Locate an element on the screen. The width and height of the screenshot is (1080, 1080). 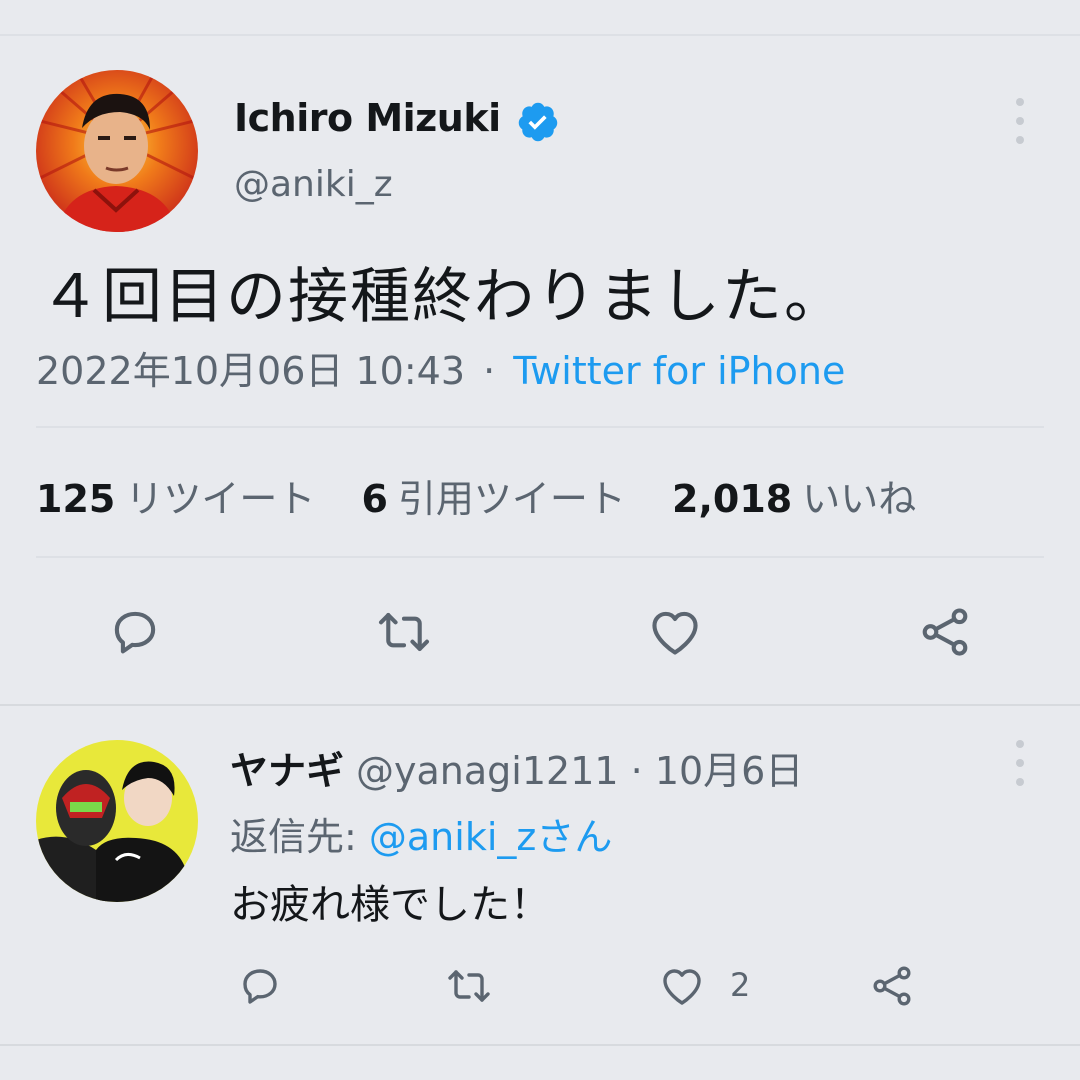
retweets-stat: 125 リツイート is located at coordinates (181, 499).